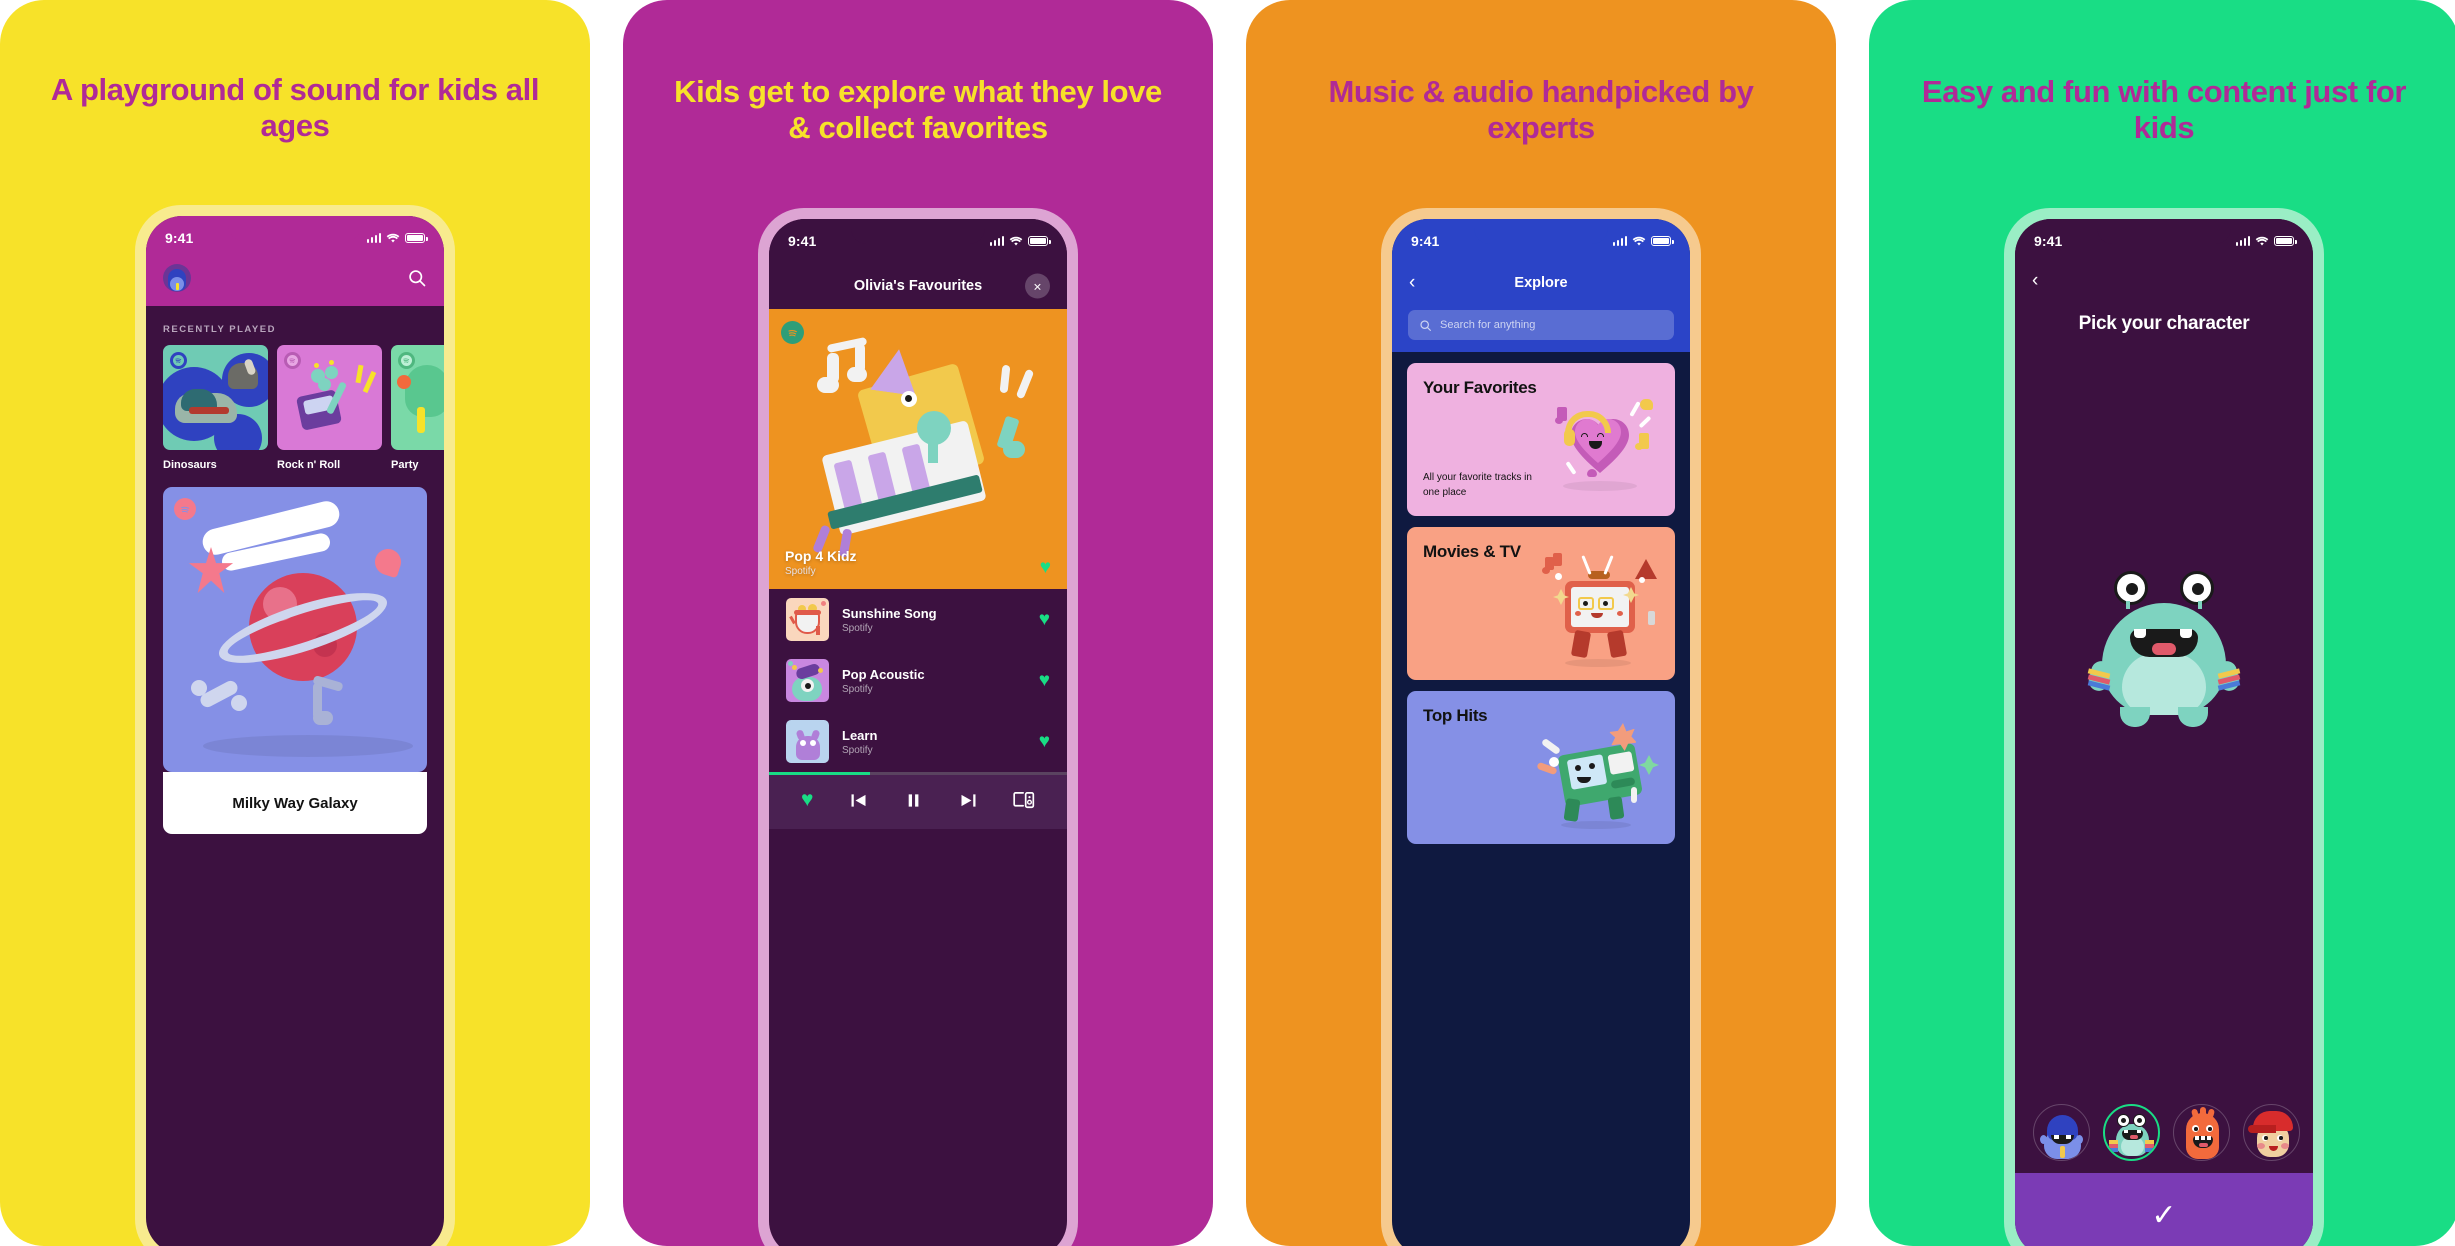  What do you see at coordinates (295, 107) in the screenshot?
I see `panel-1-headline: A playground of sound for kids all ages` at bounding box center [295, 107].